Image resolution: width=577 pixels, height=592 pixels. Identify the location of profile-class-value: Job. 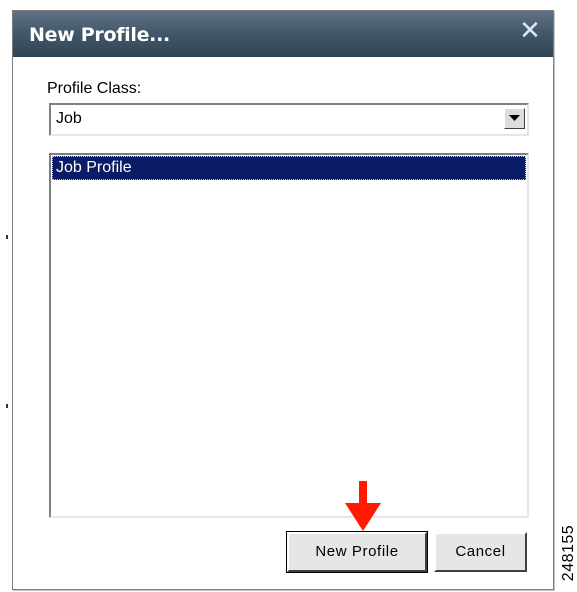
(69, 118).